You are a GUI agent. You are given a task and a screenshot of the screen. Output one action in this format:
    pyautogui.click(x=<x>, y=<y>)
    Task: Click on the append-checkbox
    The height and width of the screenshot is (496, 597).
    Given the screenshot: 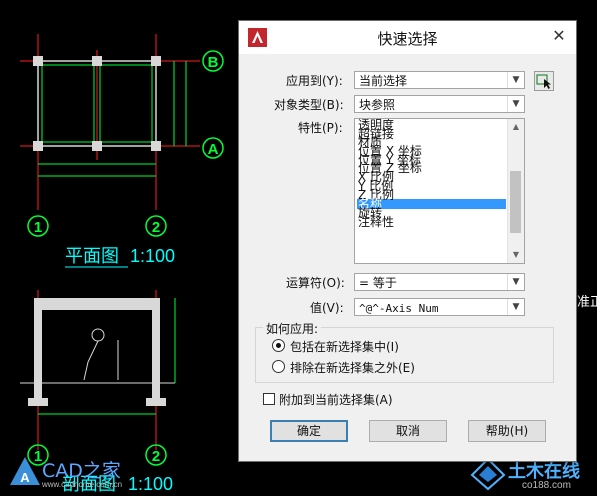 What is the action you would take?
    pyautogui.click(x=269, y=399)
    